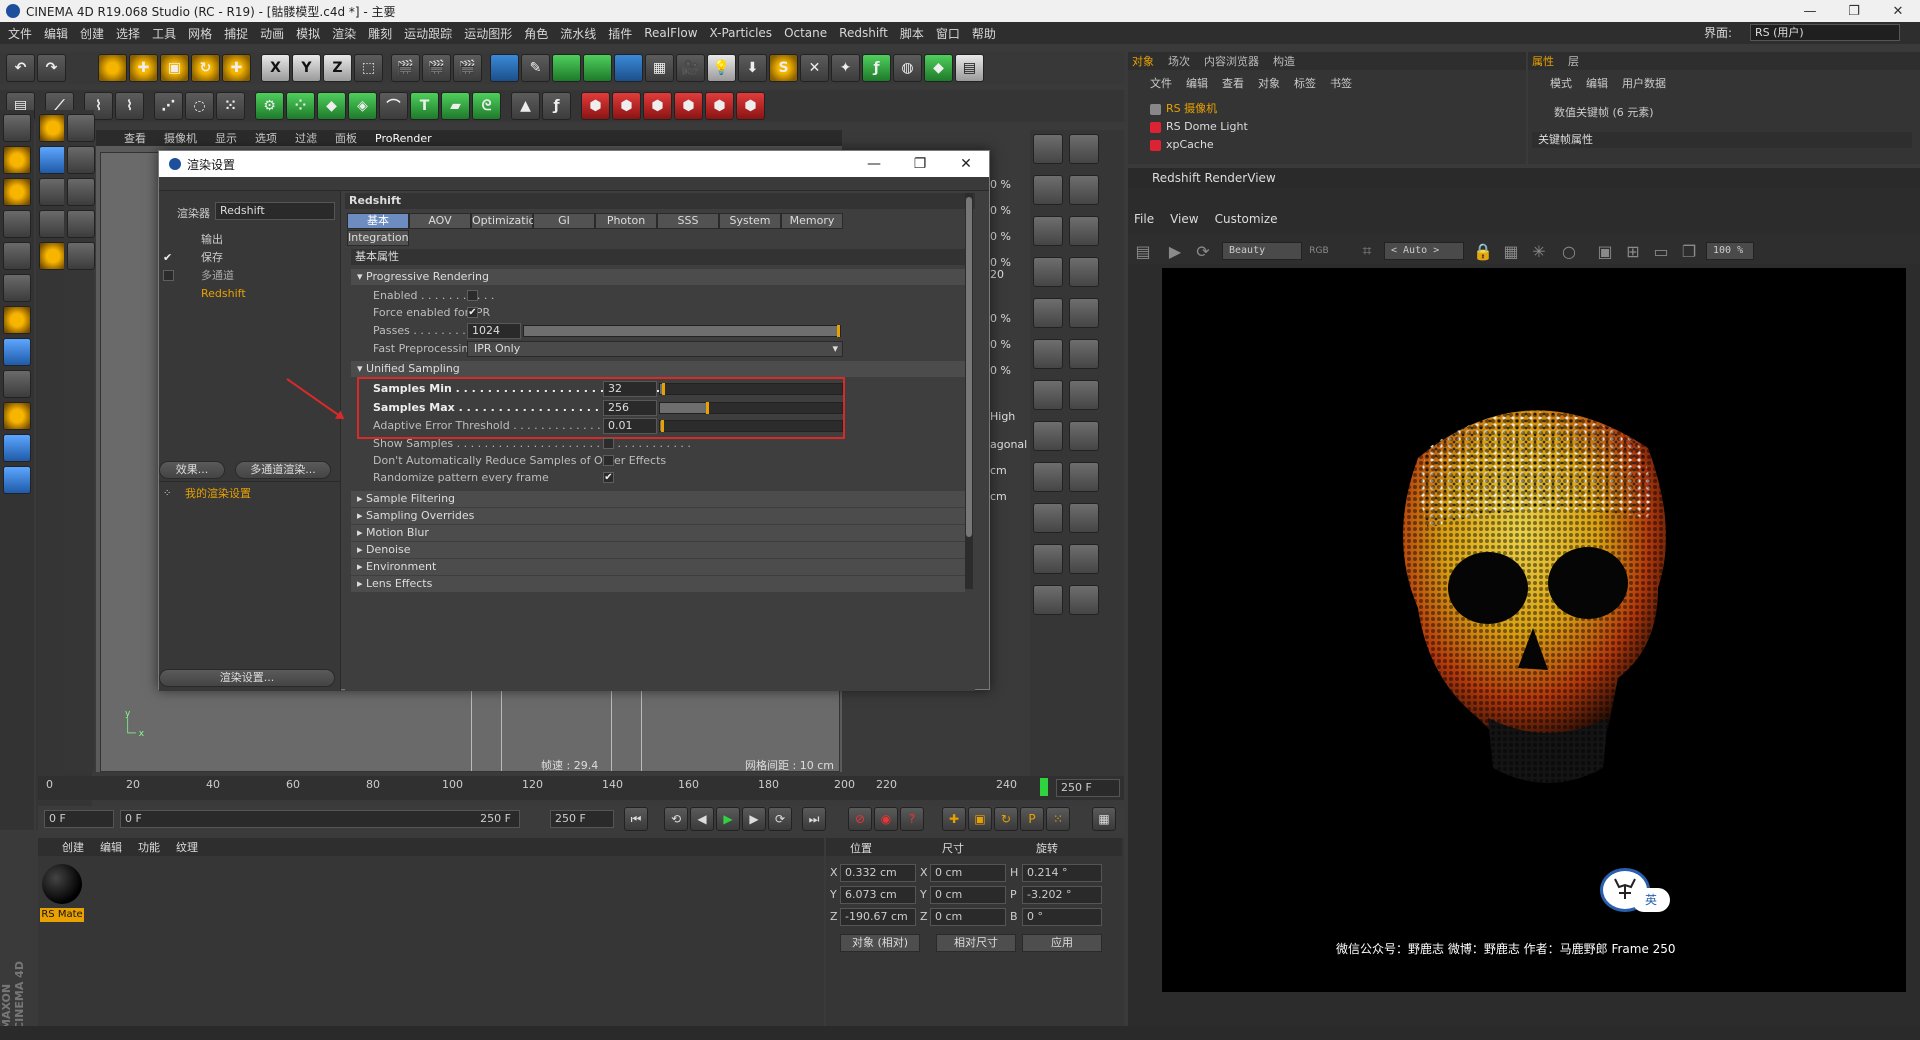  Describe the element at coordinates (1058, 819) in the screenshot. I see `key-pla-icon: ⁙` at that location.